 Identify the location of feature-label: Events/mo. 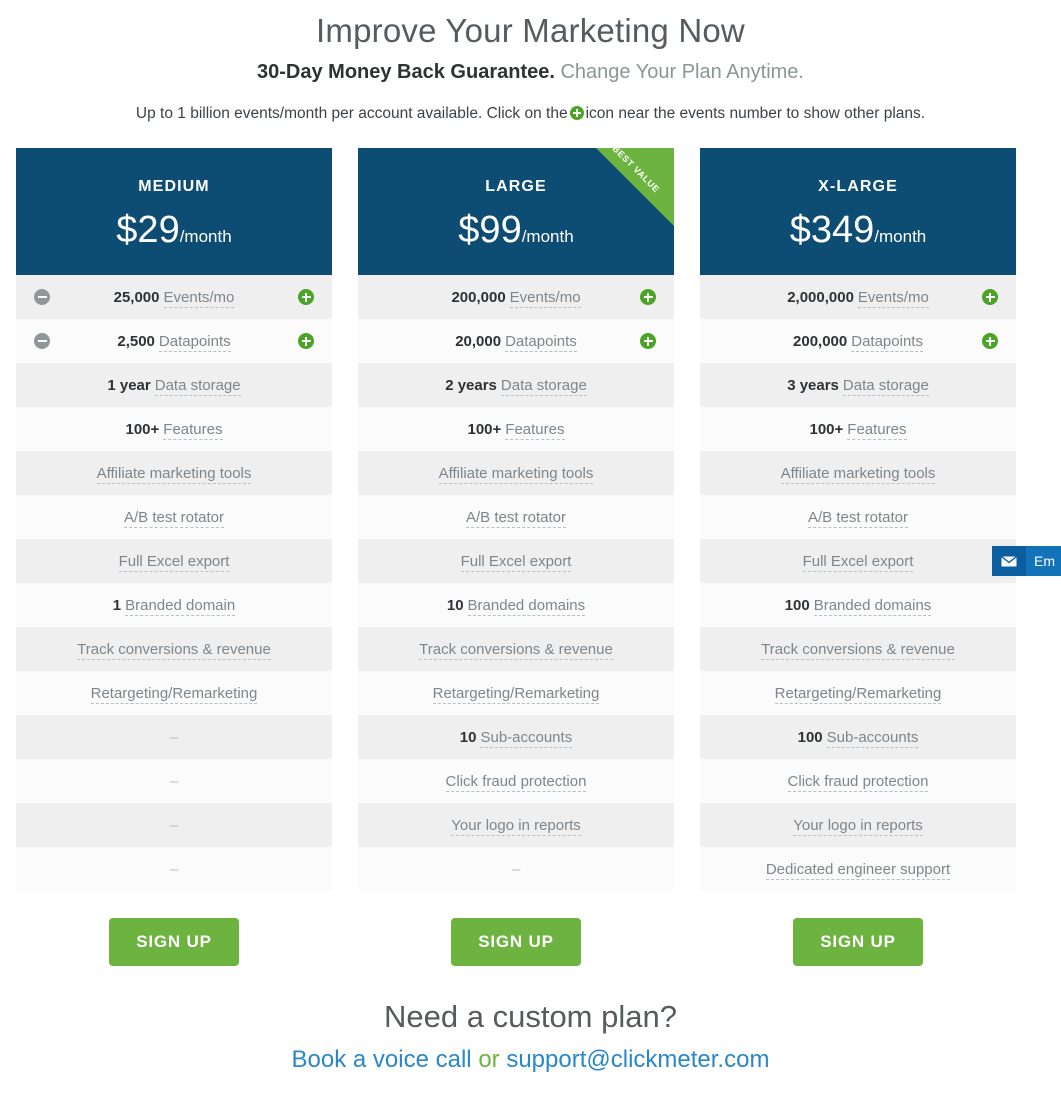
(893, 298).